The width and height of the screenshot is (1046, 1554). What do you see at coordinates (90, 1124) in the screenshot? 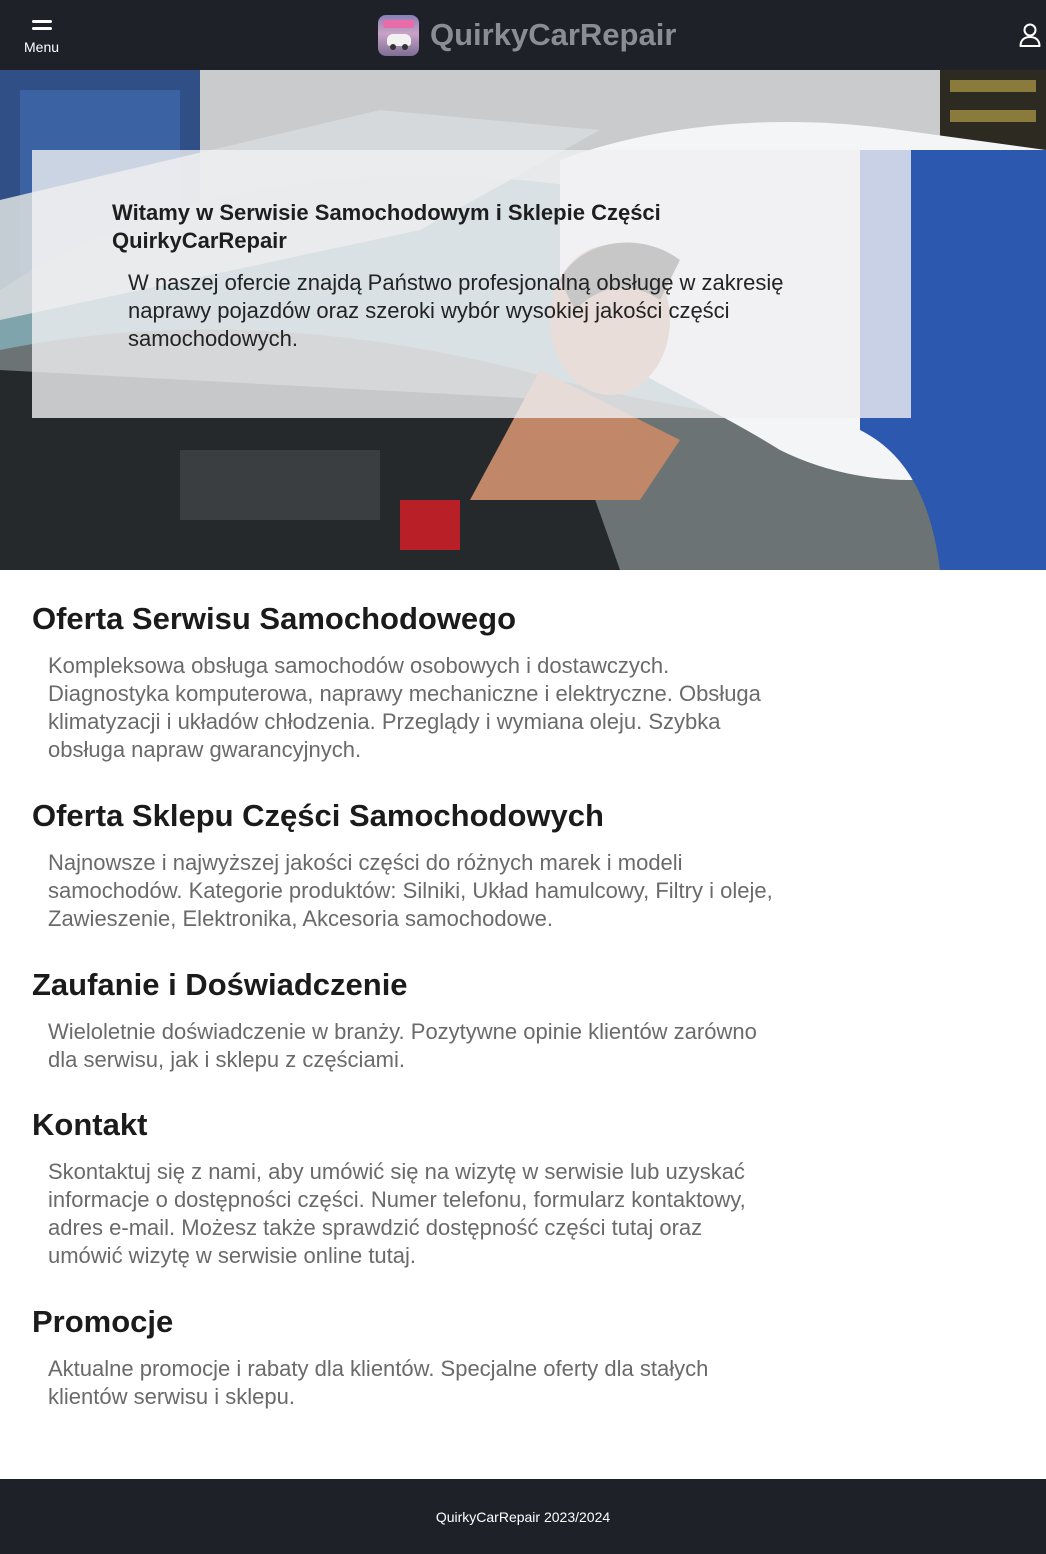
I see `section-title: Kontakt` at bounding box center [90, 1124].